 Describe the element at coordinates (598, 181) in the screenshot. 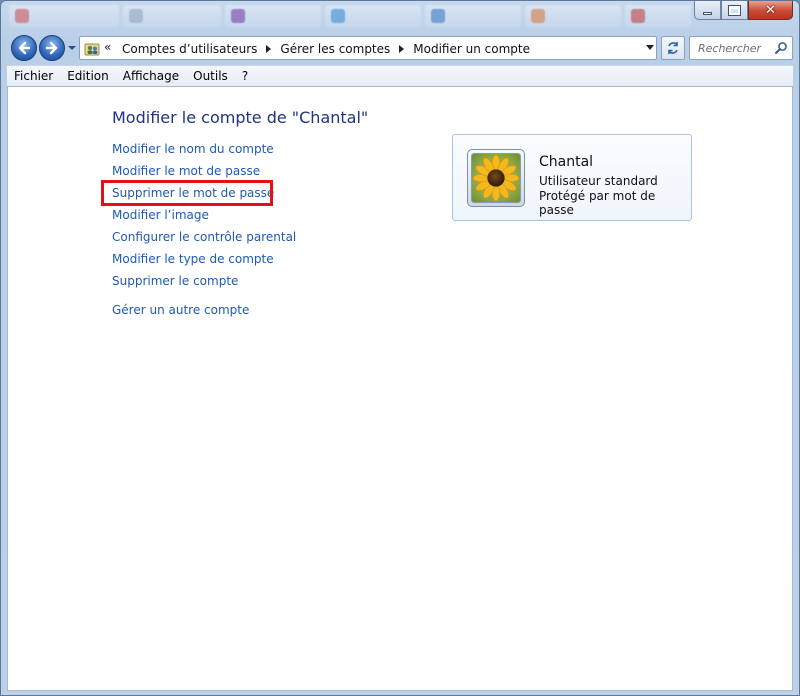

I see `user-account-type: Utilisateur standard` at that location.